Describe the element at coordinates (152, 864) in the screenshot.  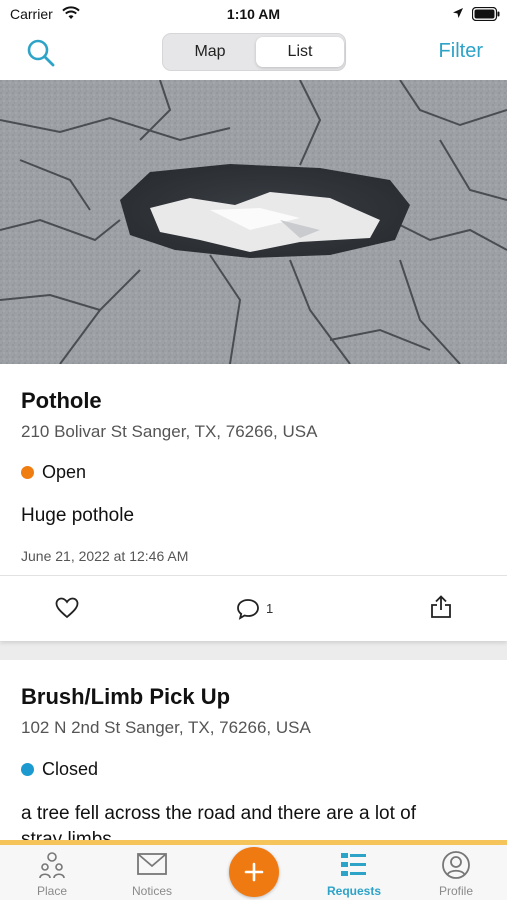
I see `envelope-icon` at that location.